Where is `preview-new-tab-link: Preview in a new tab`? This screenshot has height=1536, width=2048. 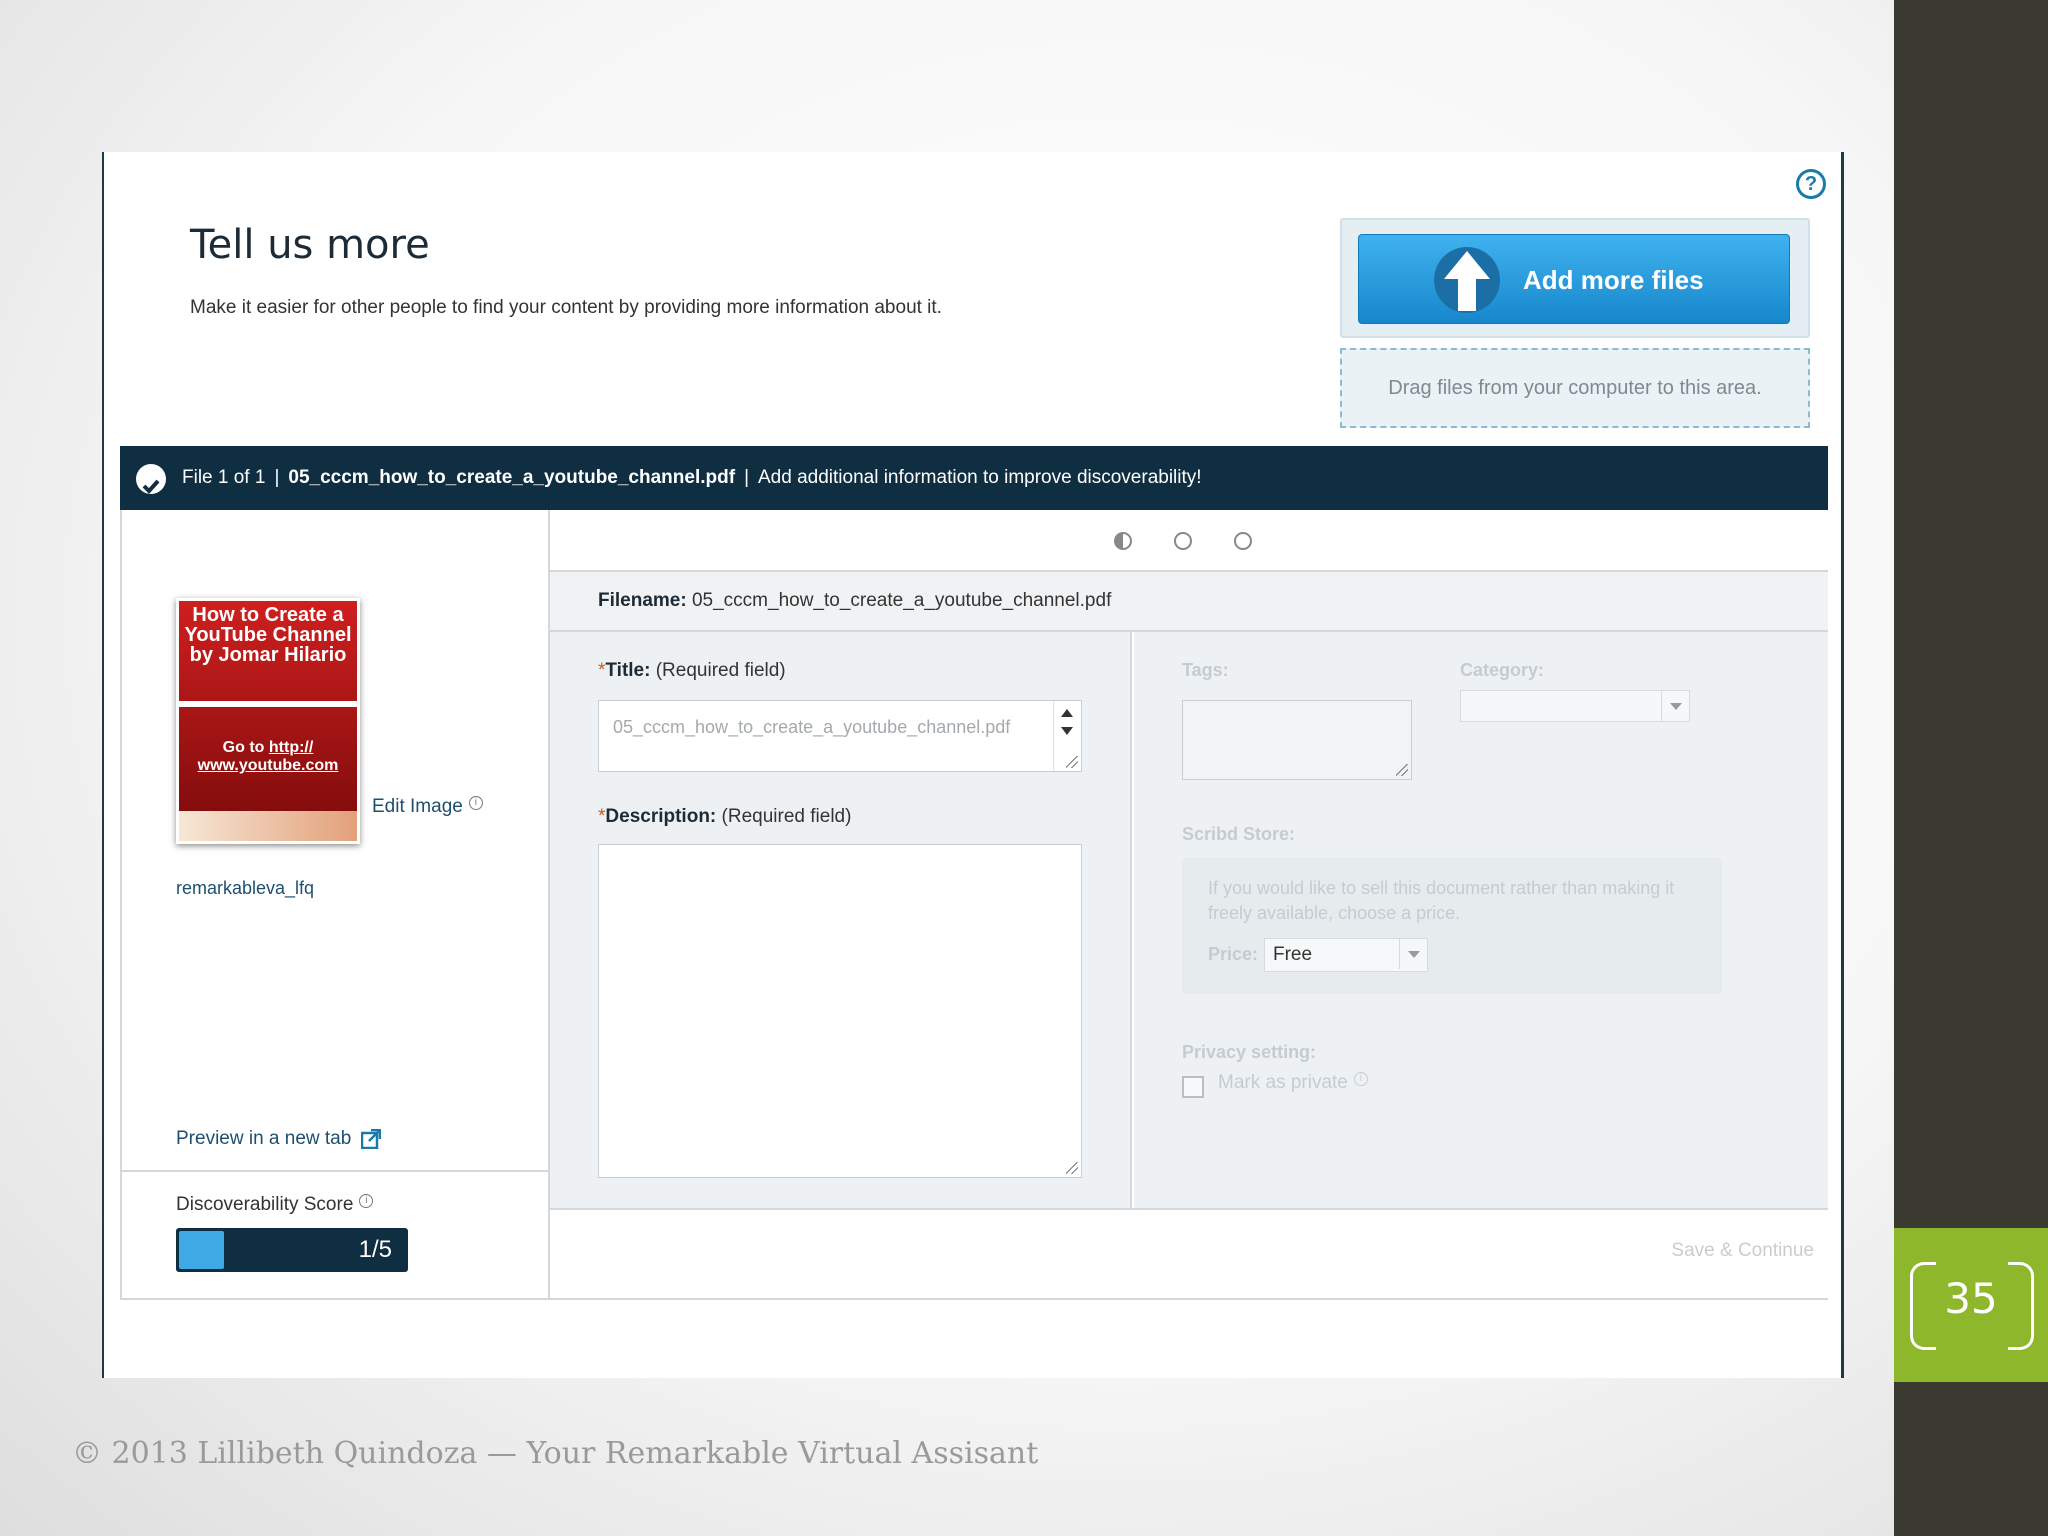 preview-new-tab-link: Preview in a new tab is located at coordinates (279, 1139).